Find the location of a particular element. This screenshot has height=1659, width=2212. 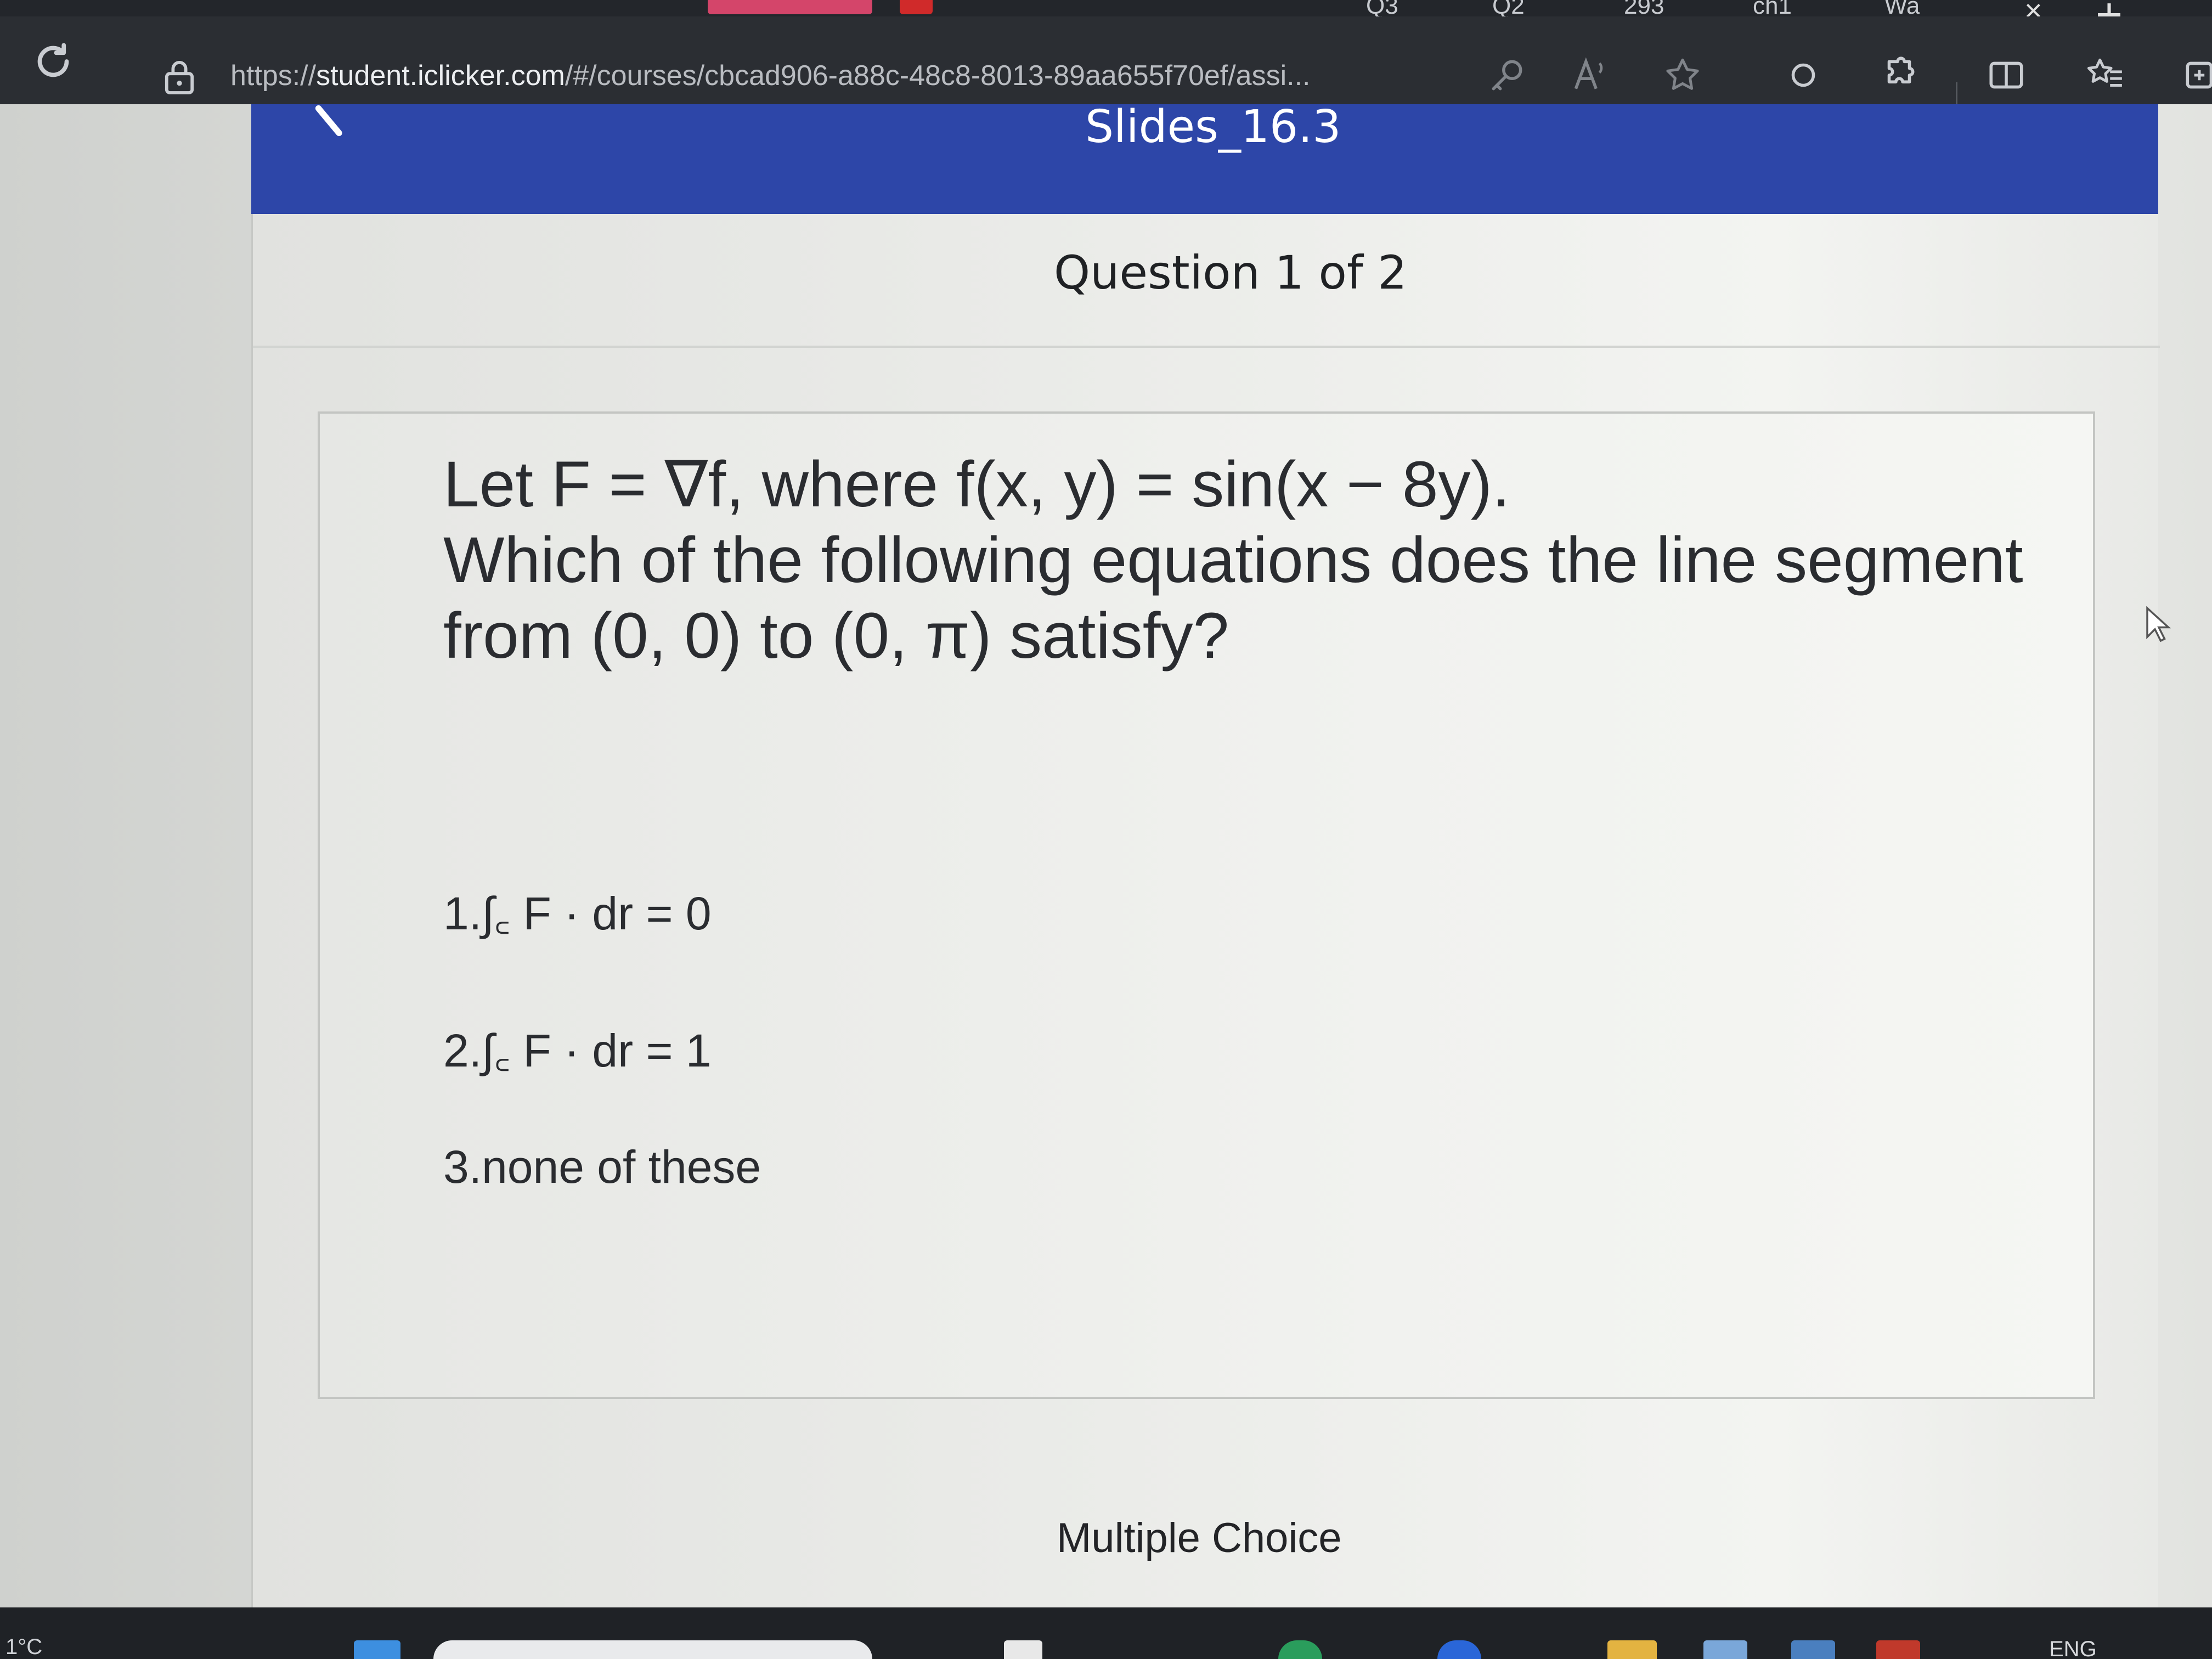

start-windows-icon is located at coordinates (377, 1650).